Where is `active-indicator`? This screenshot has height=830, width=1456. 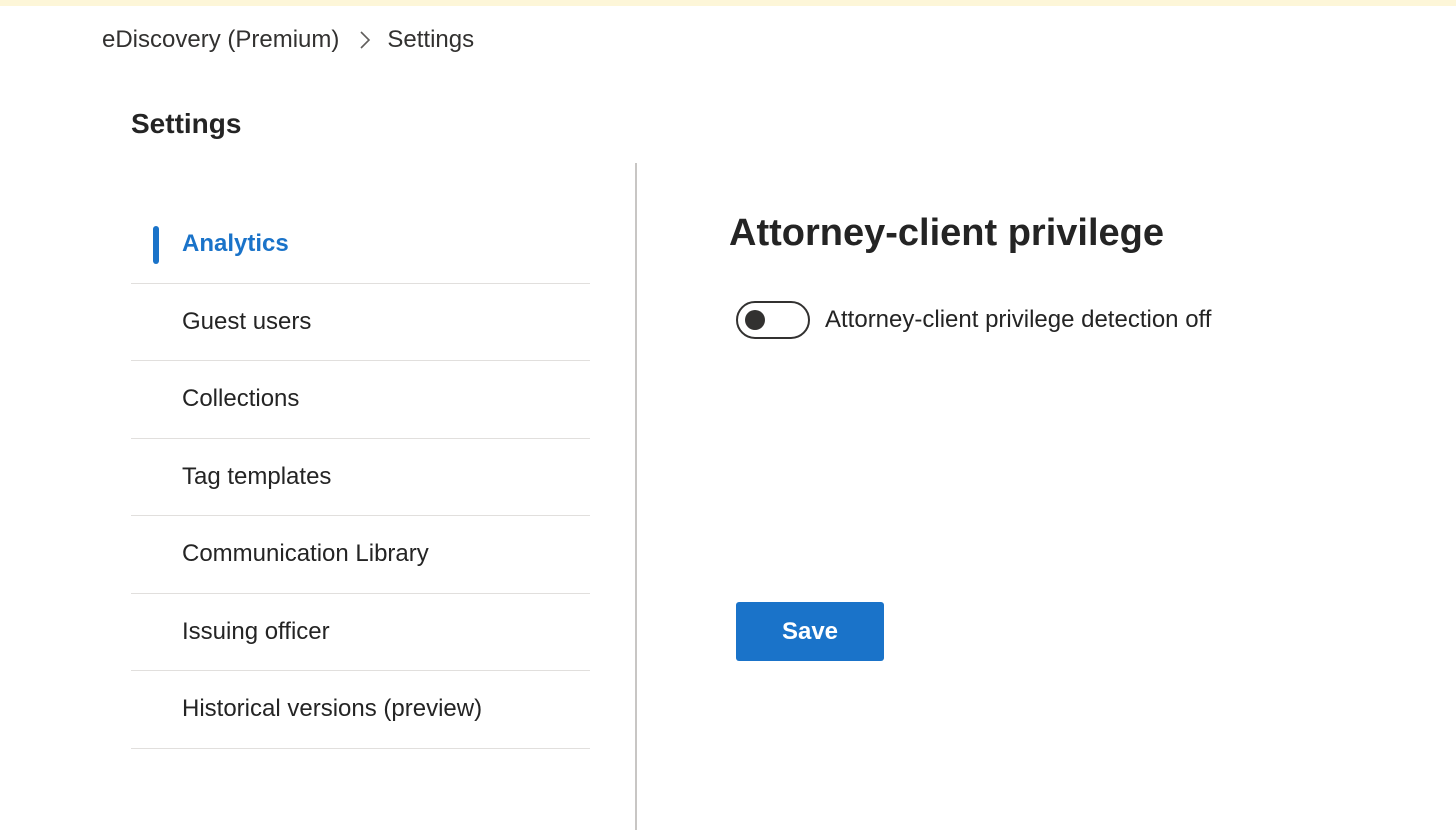
active-indicator is located at coordinates (156, 245).